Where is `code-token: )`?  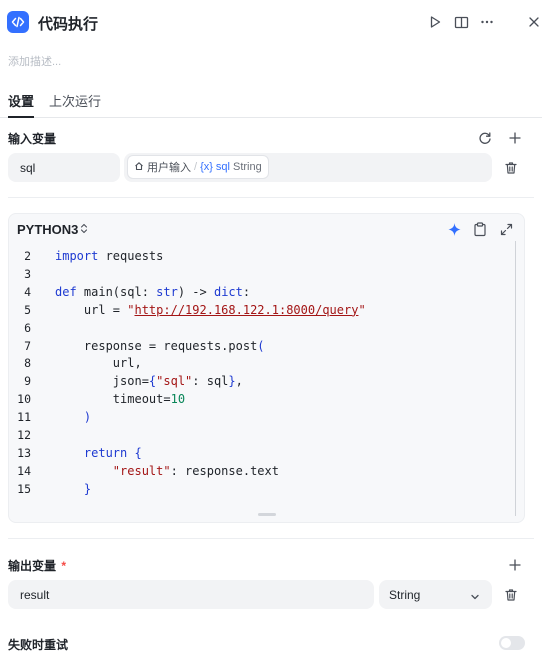
code-token: ) is located at coordinates (87, 417).